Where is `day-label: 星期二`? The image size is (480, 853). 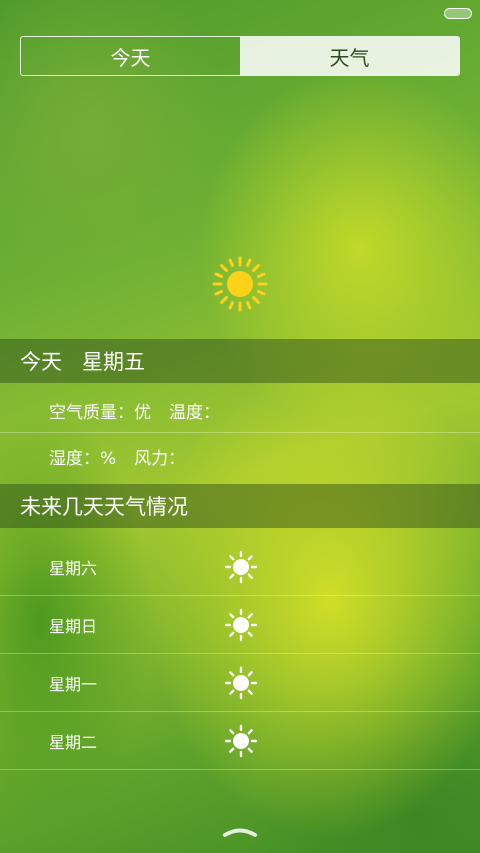
day-label: 星期二 is located at coordinates (73, 742).